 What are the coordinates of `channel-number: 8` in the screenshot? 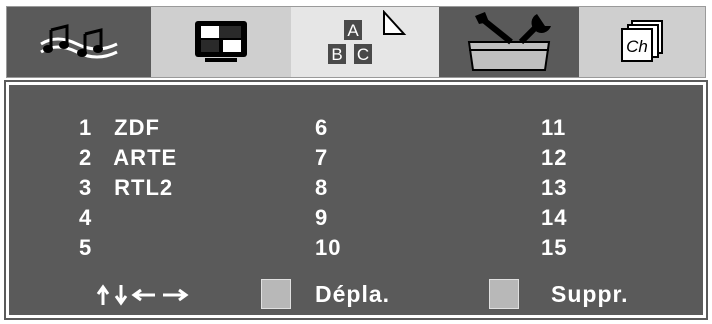 It's located at (322, 187).